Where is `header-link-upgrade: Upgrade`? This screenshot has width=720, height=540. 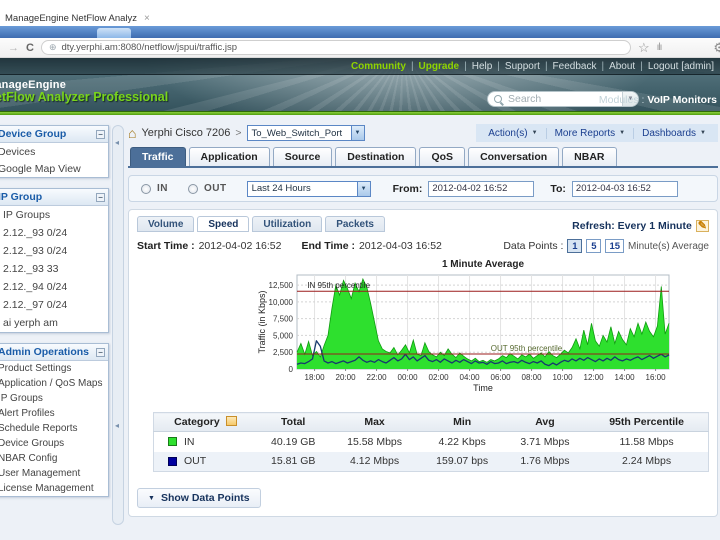
header-link-upgrade: Upgrade is located at coordinates (439, 66).